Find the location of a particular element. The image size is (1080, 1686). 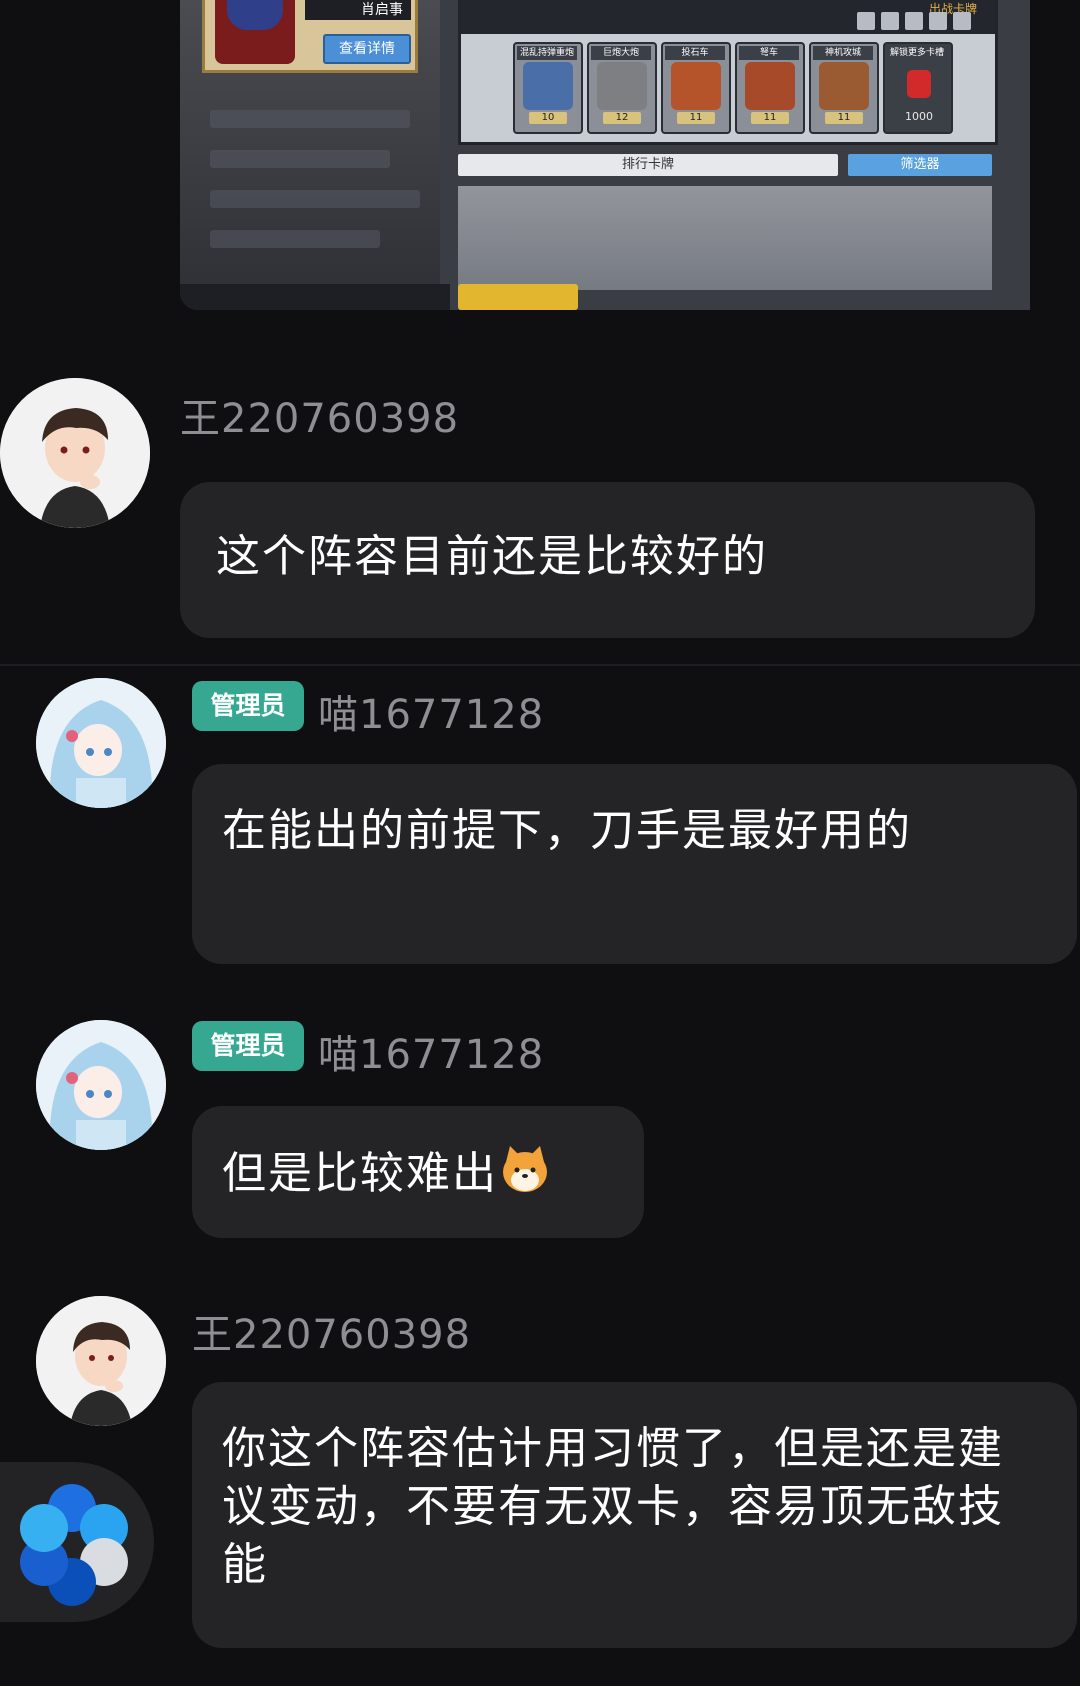

view-details-button: 查看详情 is located at coordinates (367, 49).